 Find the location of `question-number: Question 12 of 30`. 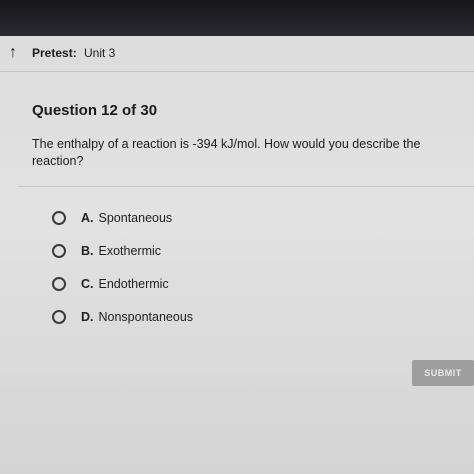

question-number: Question 12 of 30 is located at coordinates (95, 110).